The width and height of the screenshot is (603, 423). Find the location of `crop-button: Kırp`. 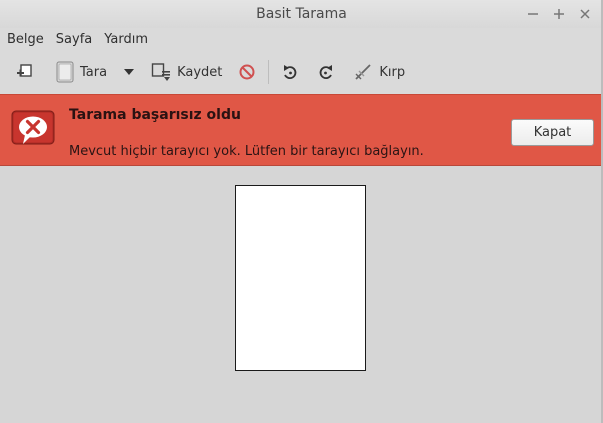

crop-button: Kırp is located at coordinates (379, 72).